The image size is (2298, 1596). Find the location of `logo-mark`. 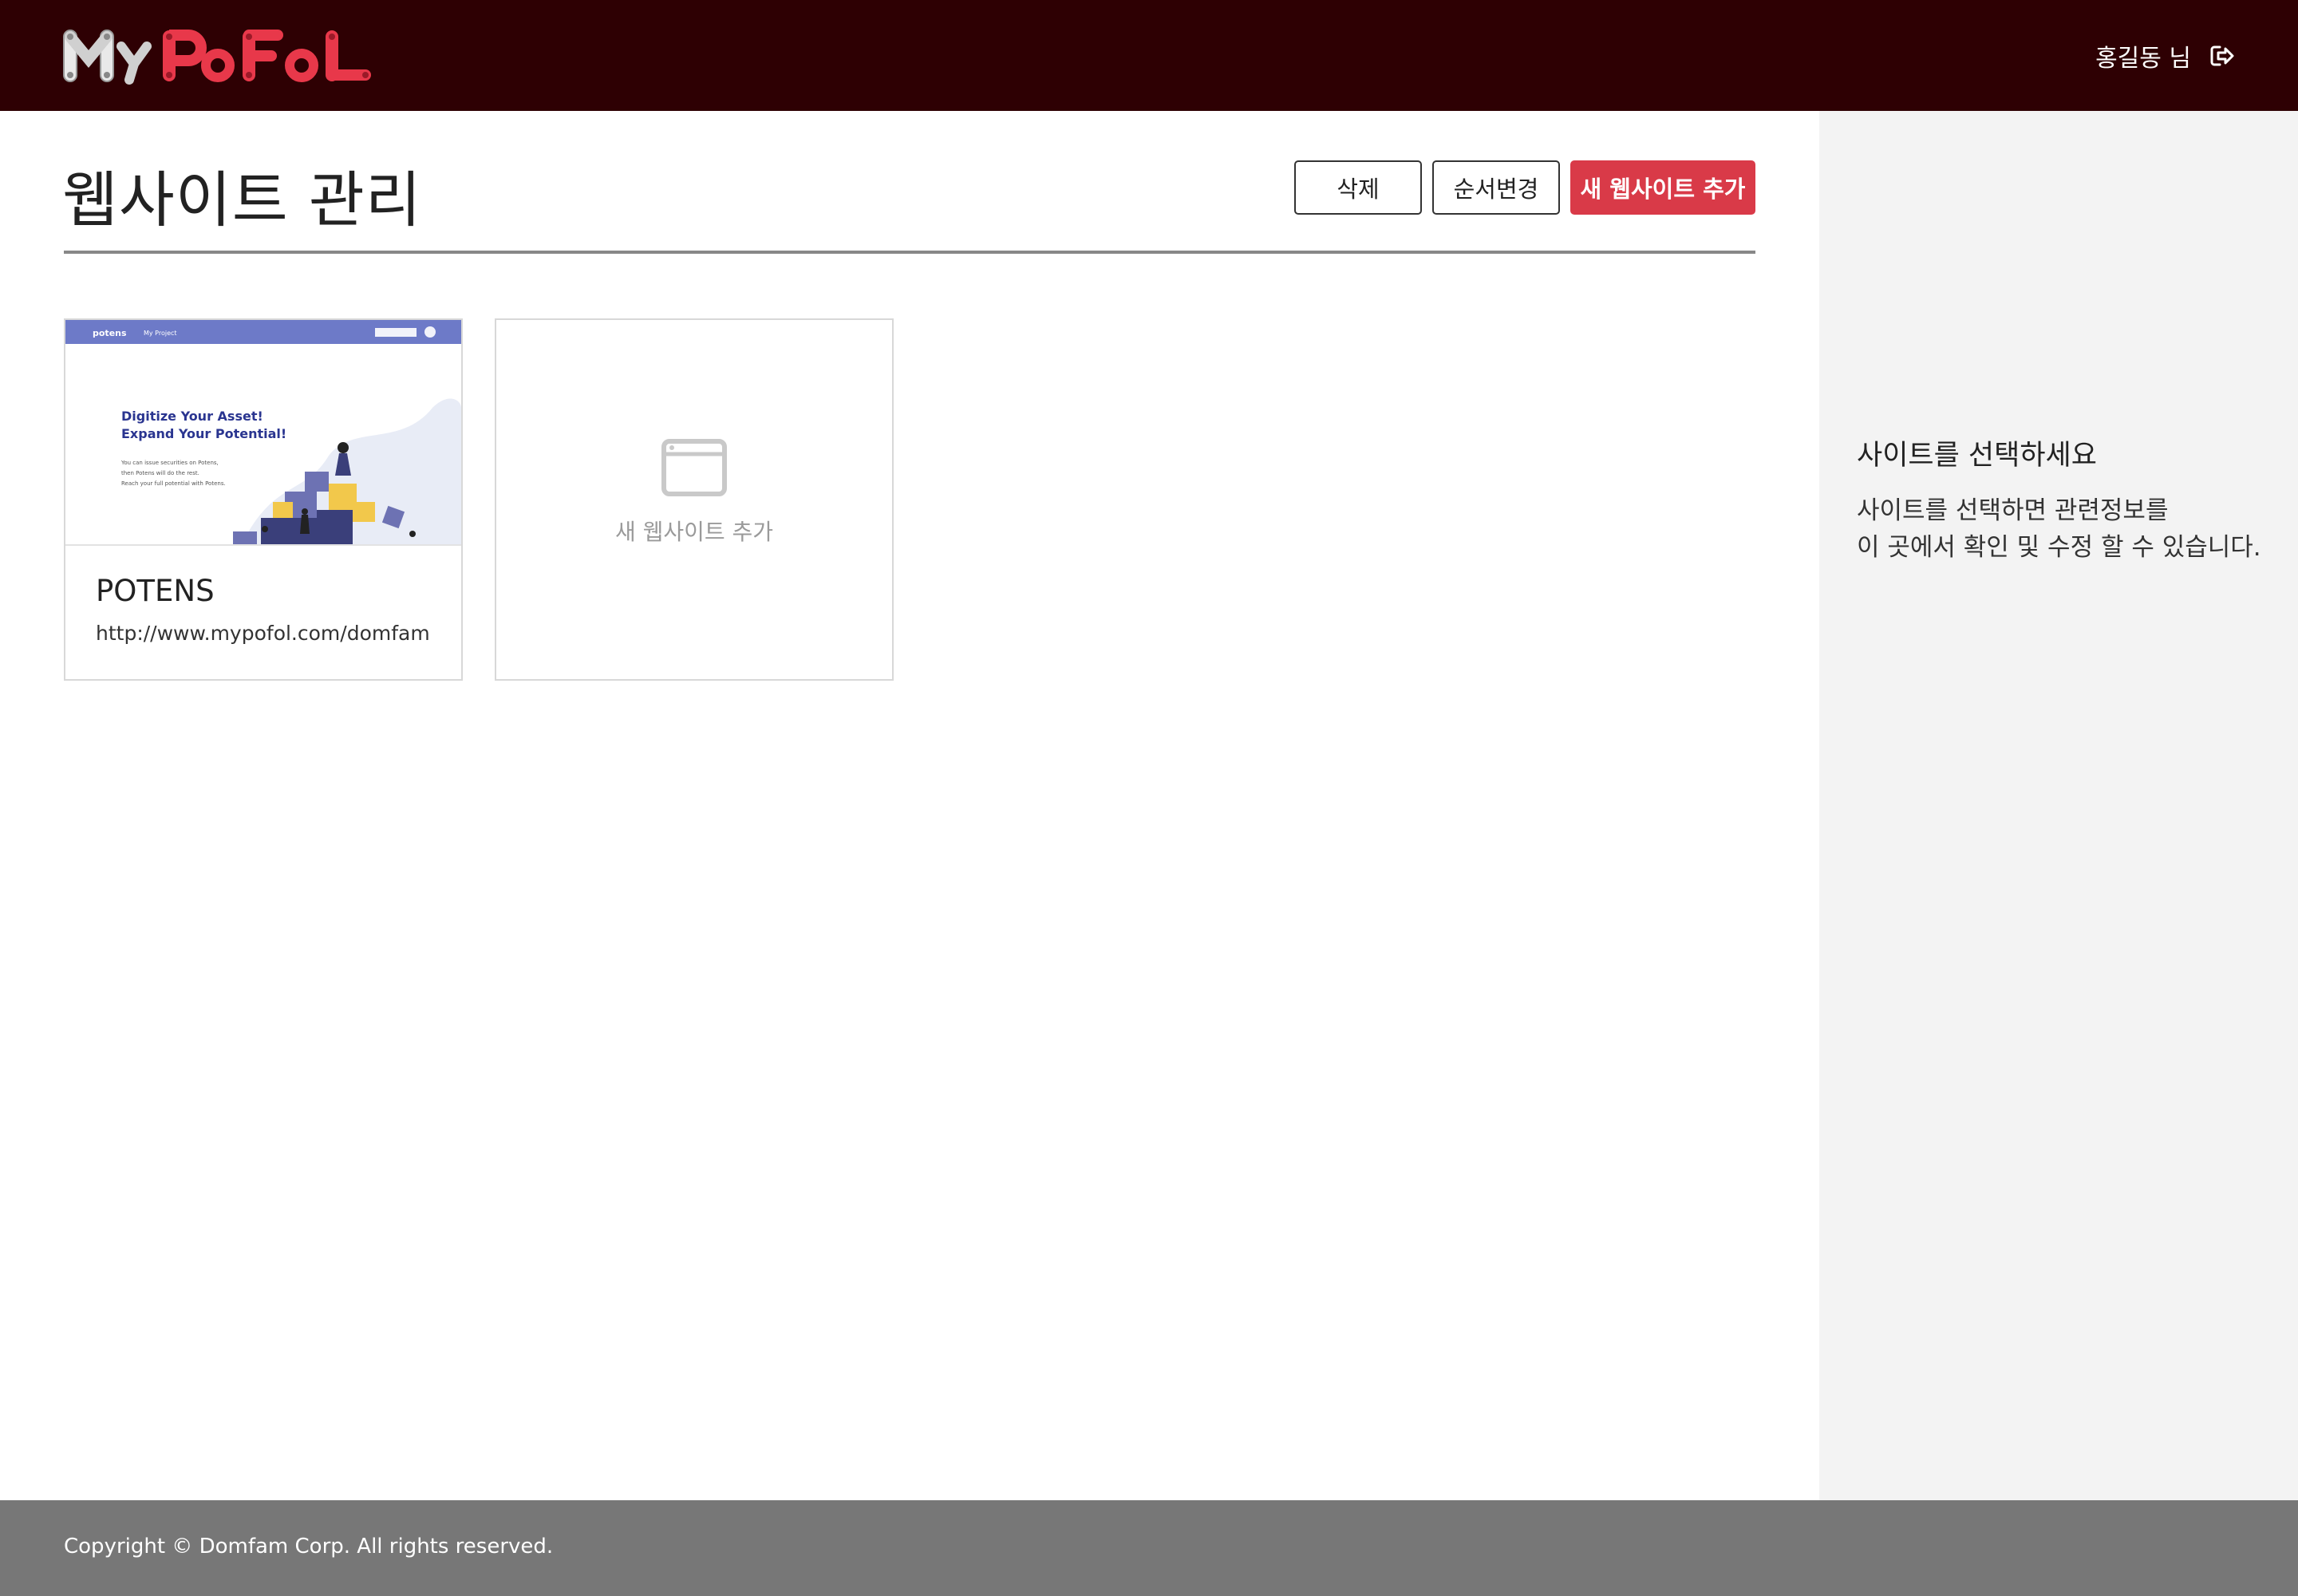

logo-mark is located at coordinates (217, 57).